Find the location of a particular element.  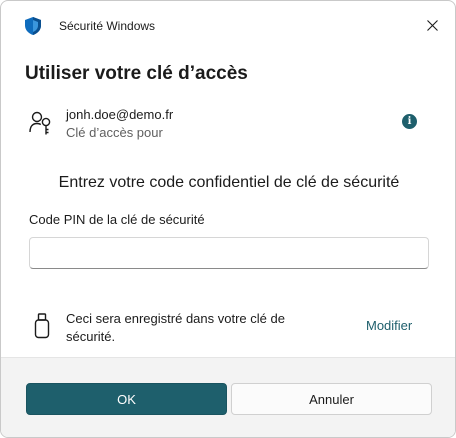

usb-key-icon is located at coordinates (42, 326).